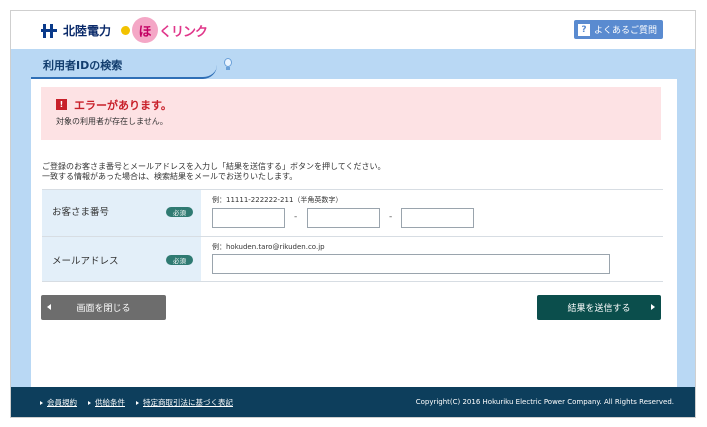 The height and width of the screenshot is (427, 707). Describe the element at coordinates (248, 218) in the screenshot. I see `customer-number-part1-input` at that location.